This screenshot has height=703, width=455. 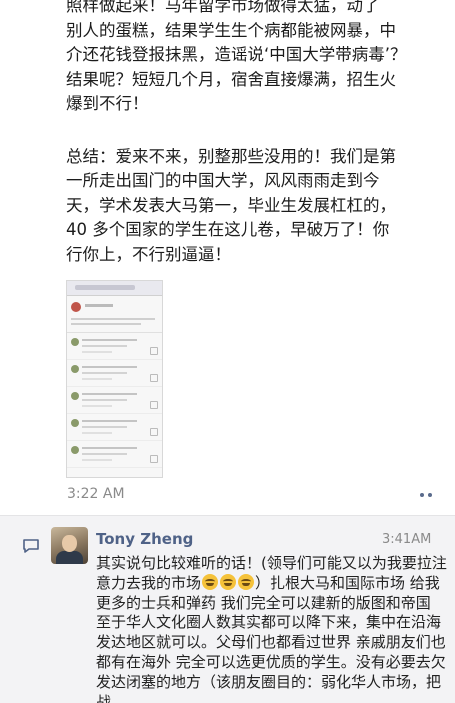 I want to click on commenter-name: Tony Zheng, so click(x=144, y=539).